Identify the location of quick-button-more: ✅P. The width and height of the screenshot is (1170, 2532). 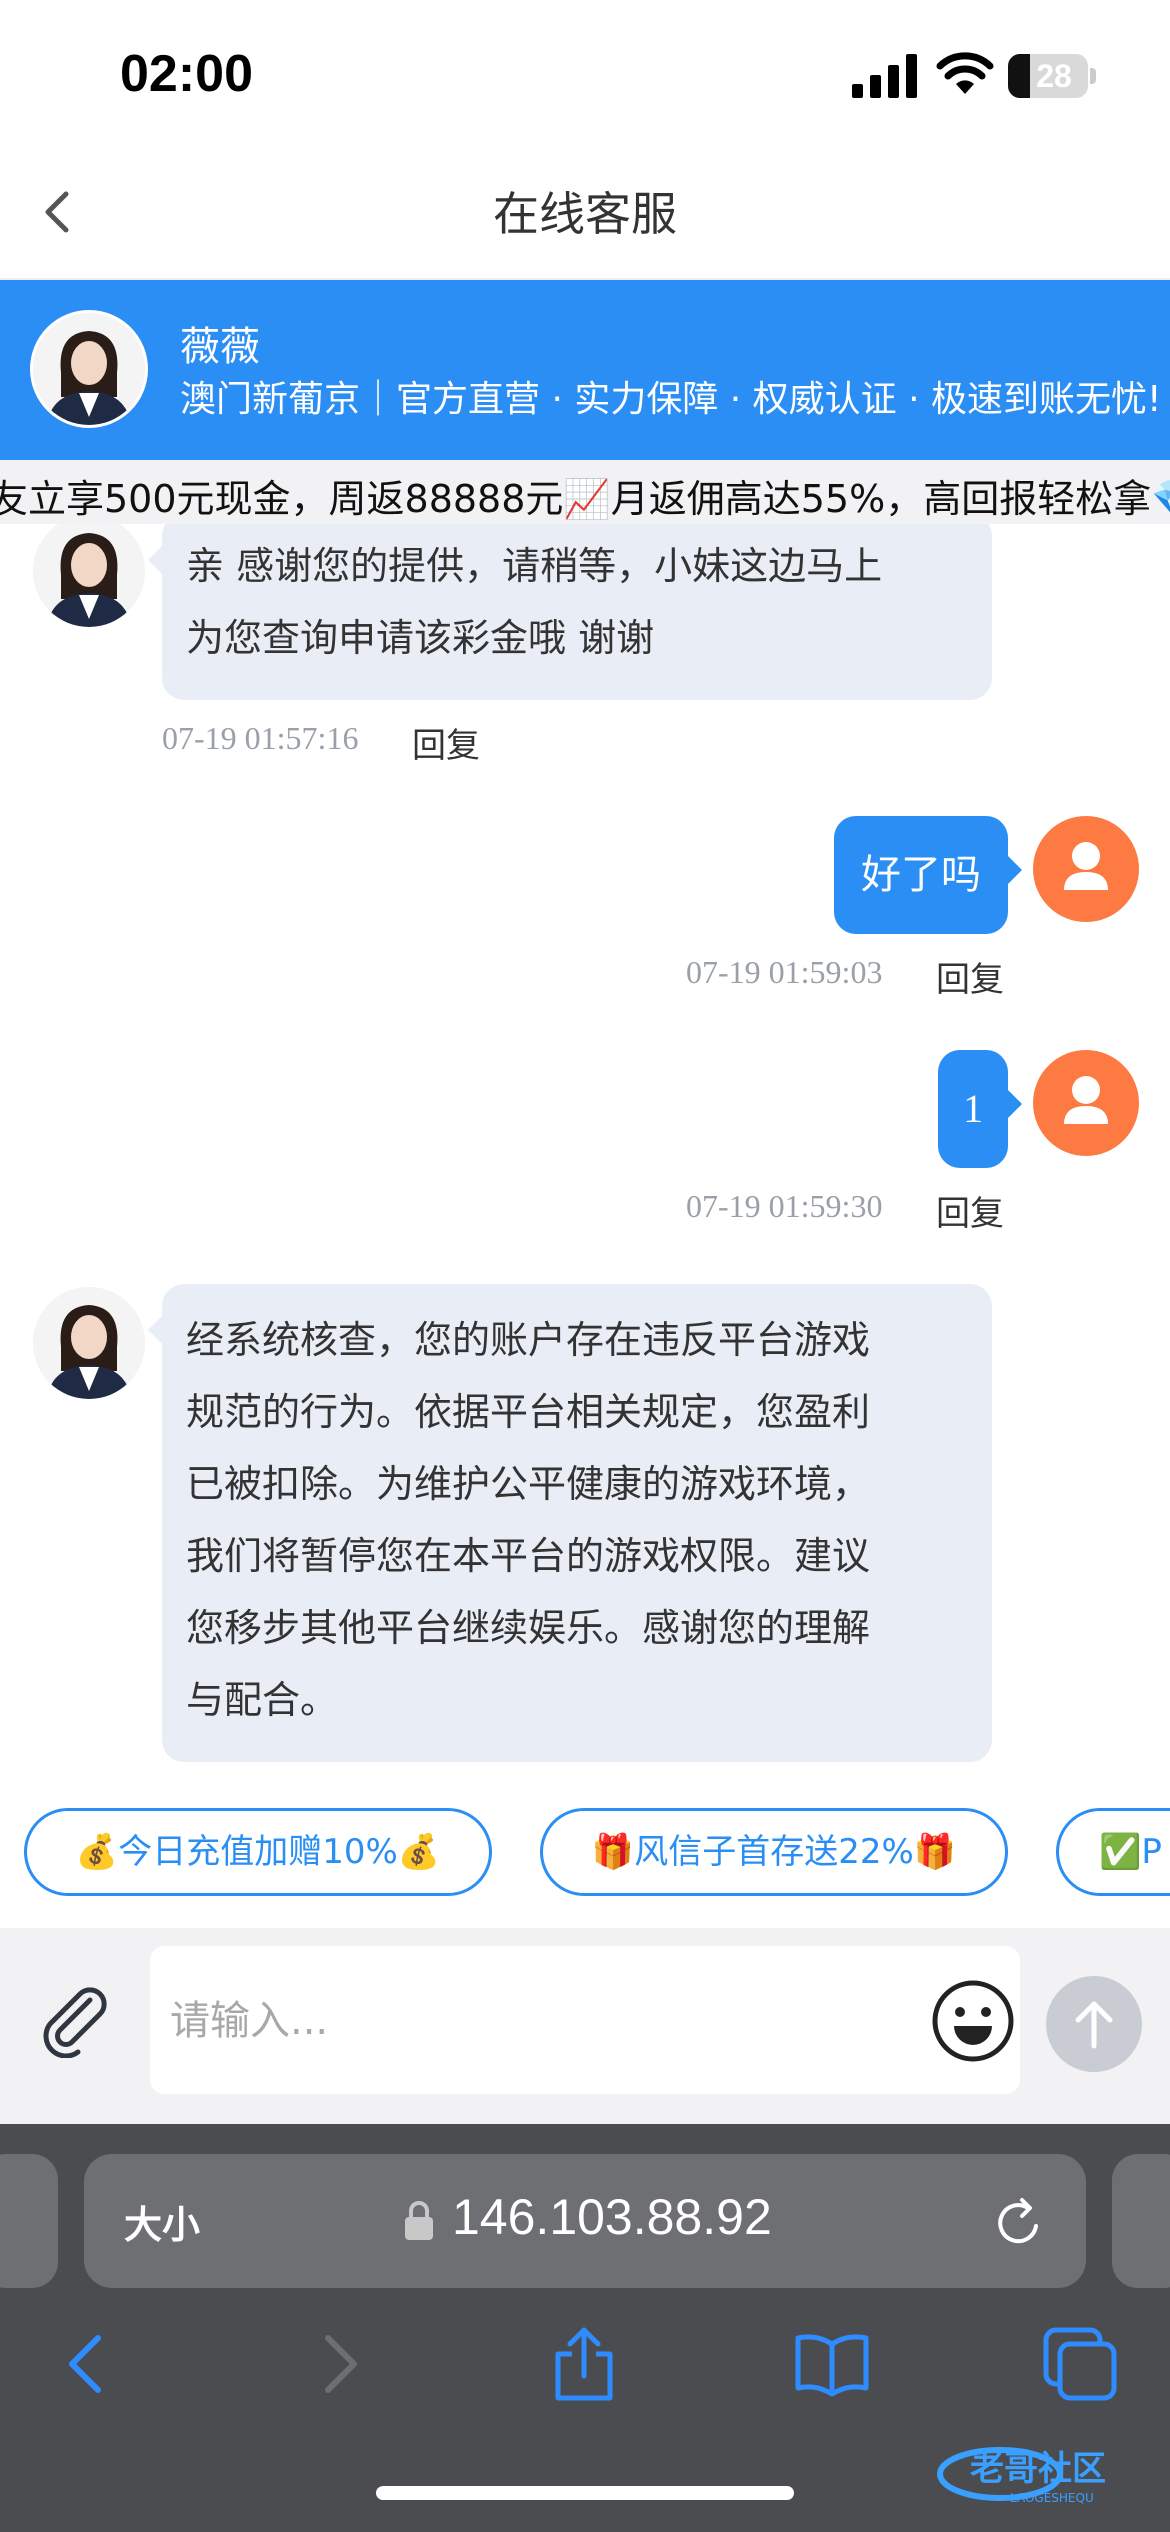
(1113, 1852).